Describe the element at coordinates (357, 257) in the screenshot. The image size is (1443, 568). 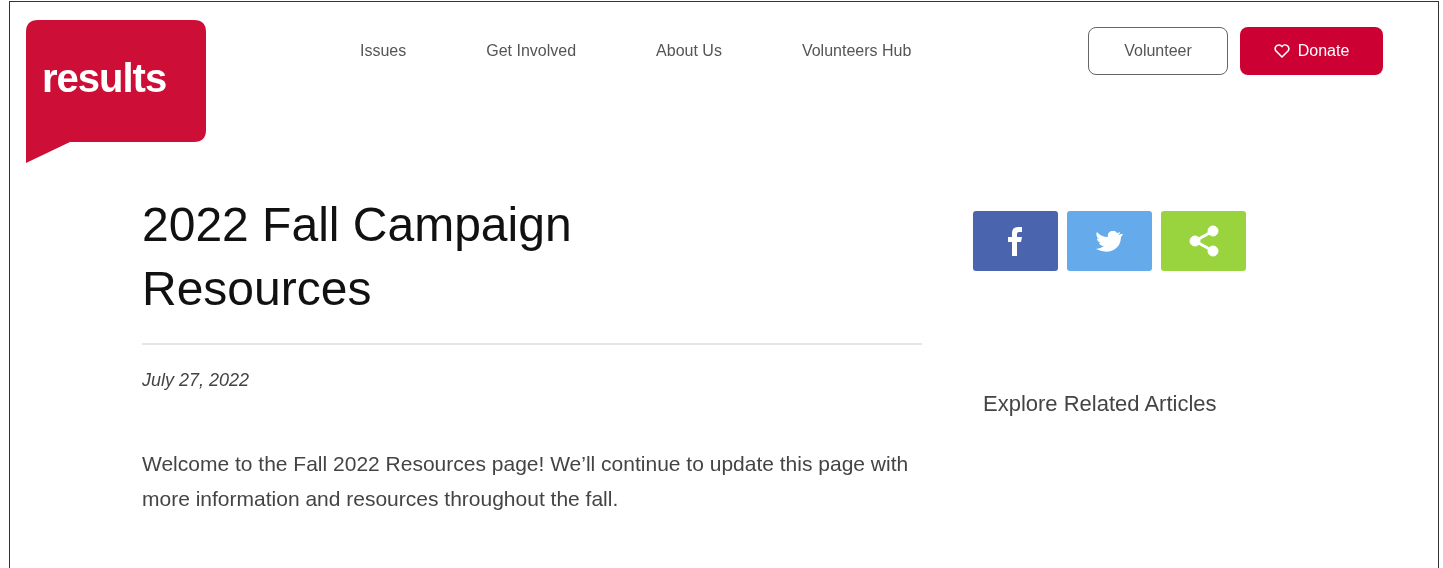
I see `article-title: 2022 Fall Campaign Resources` at that location.